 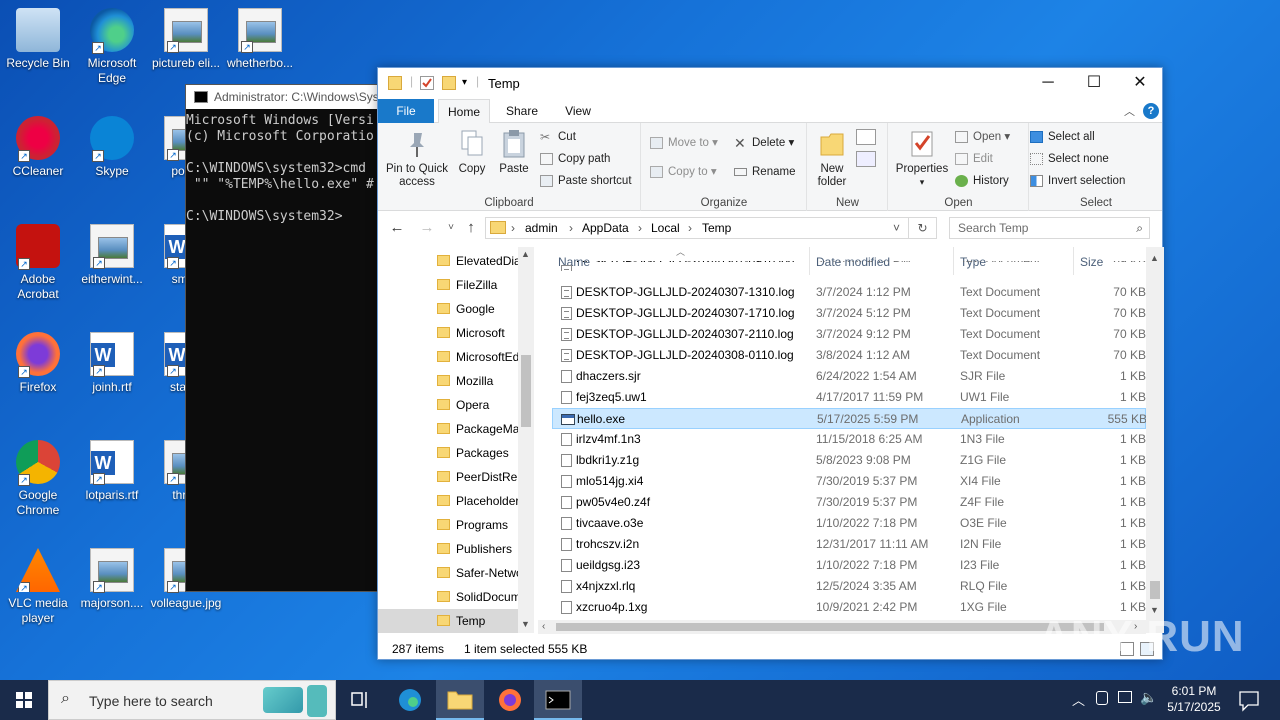 What do you see at coordinates (460, 700) in the screenshot?
I see `explorer-taskbar-button` at bounding box center [460, 700].